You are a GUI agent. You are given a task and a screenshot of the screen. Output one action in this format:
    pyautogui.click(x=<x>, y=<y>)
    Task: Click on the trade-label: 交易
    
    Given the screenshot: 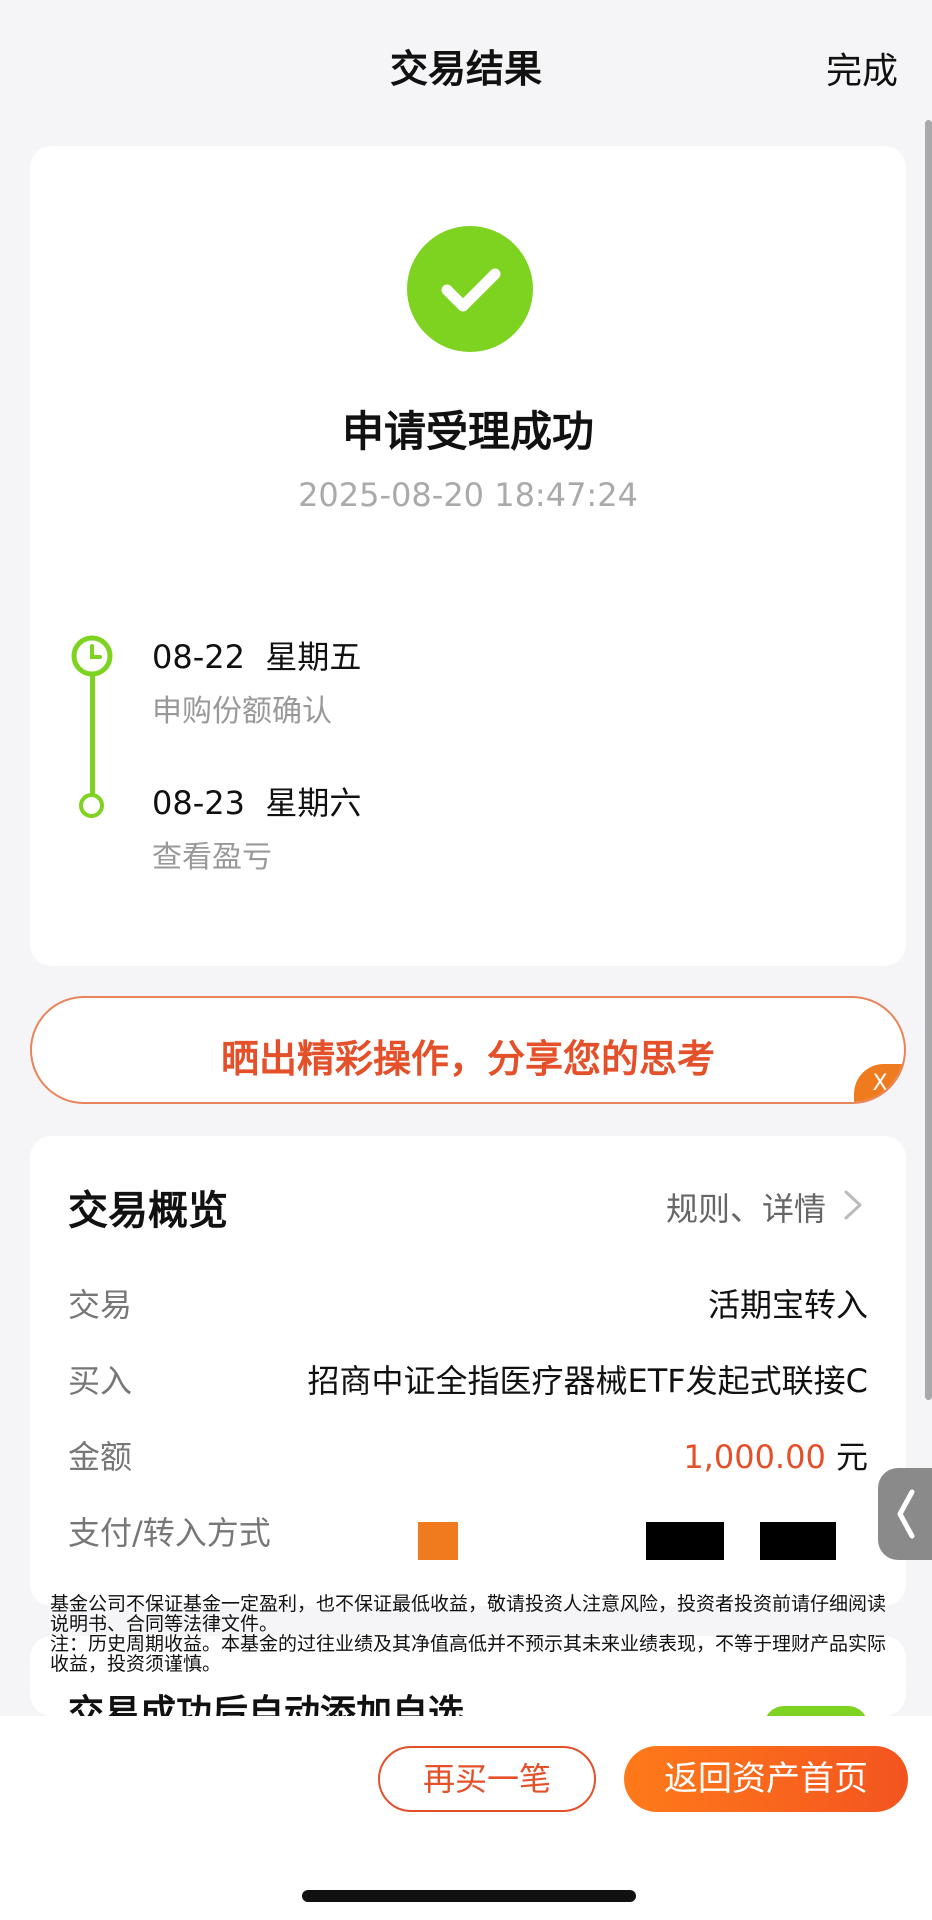 What is the action you would take?
    pyautogui.click(x=100, y=1305)
    